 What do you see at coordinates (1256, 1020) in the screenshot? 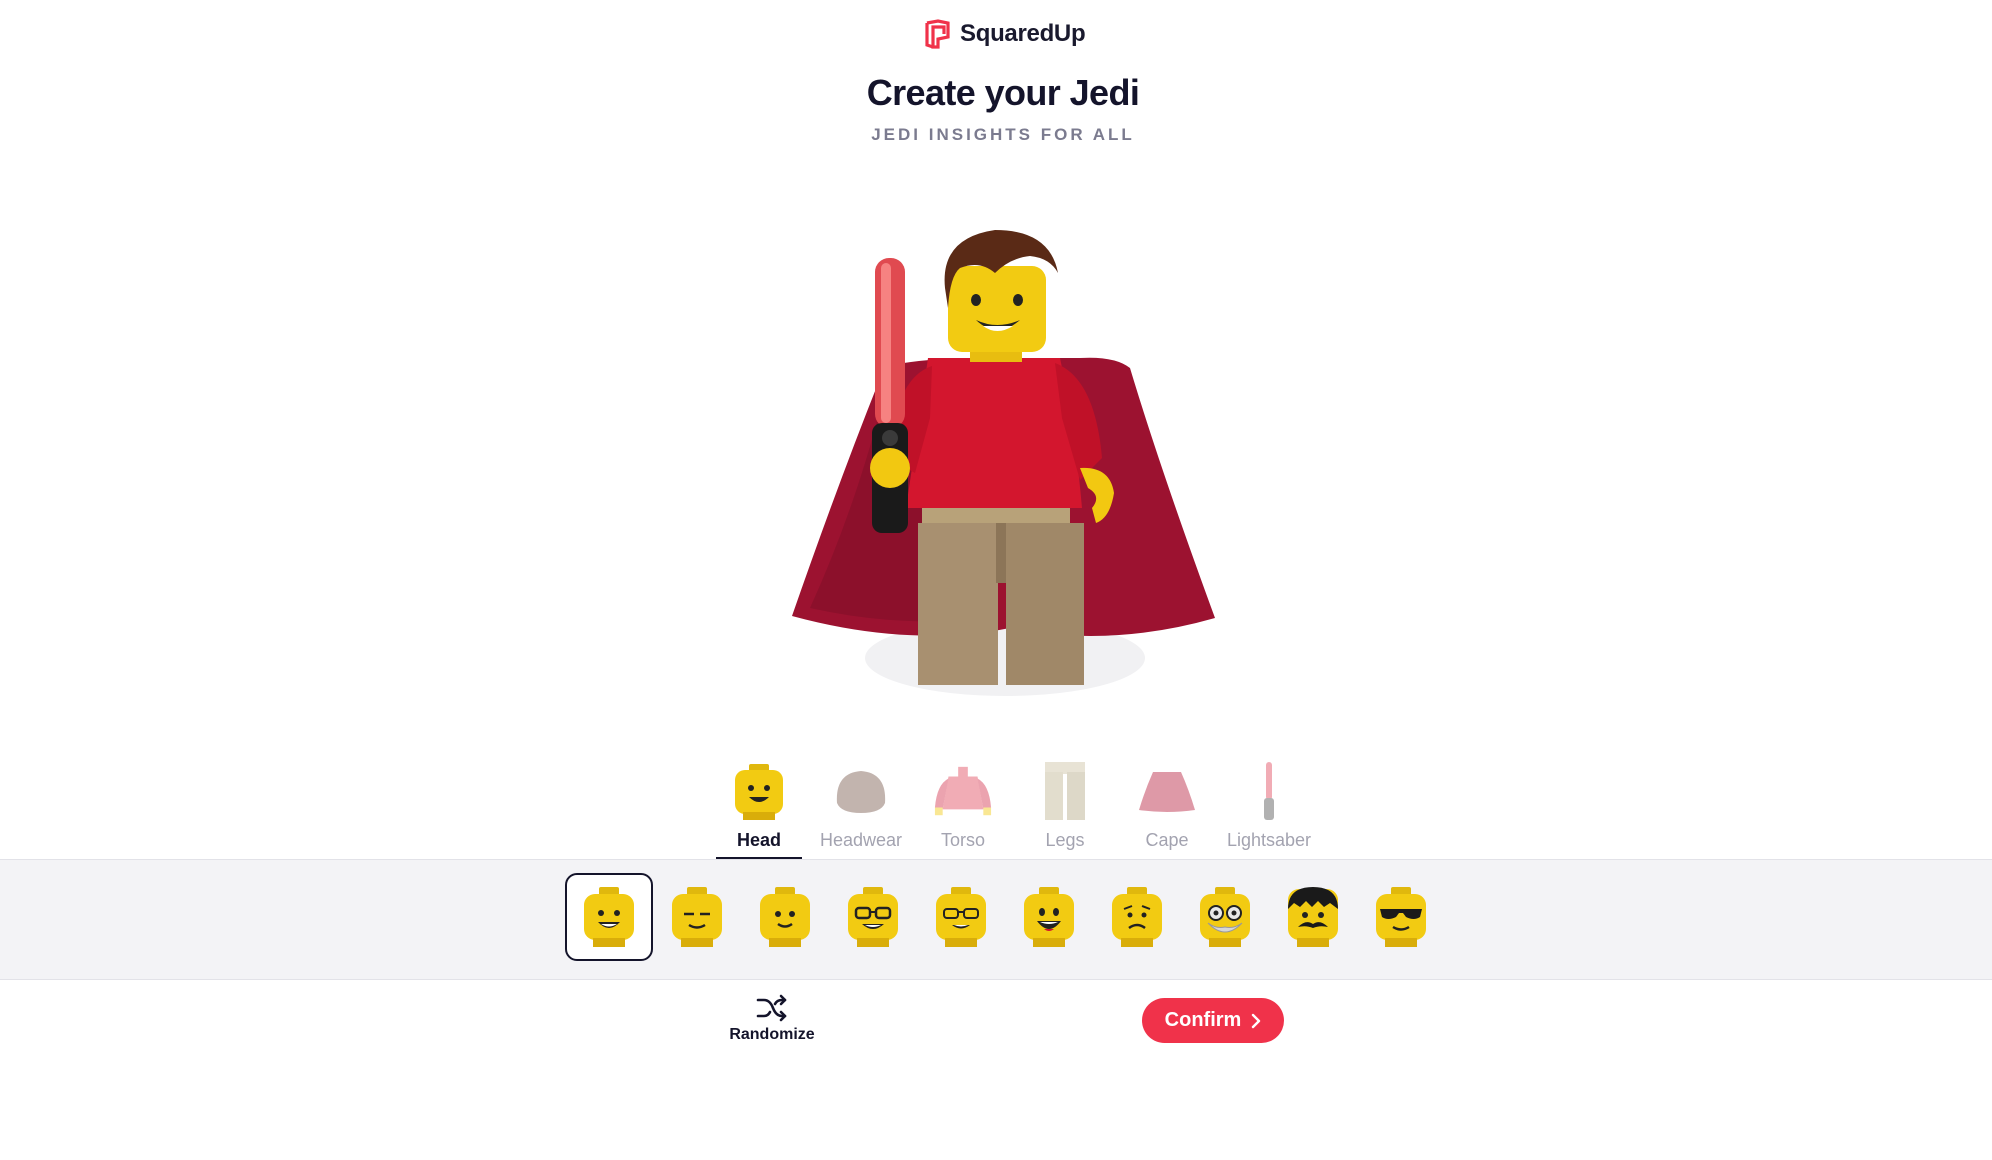
I see `chevron-right-icon` at bounding box center [1256, 1020].